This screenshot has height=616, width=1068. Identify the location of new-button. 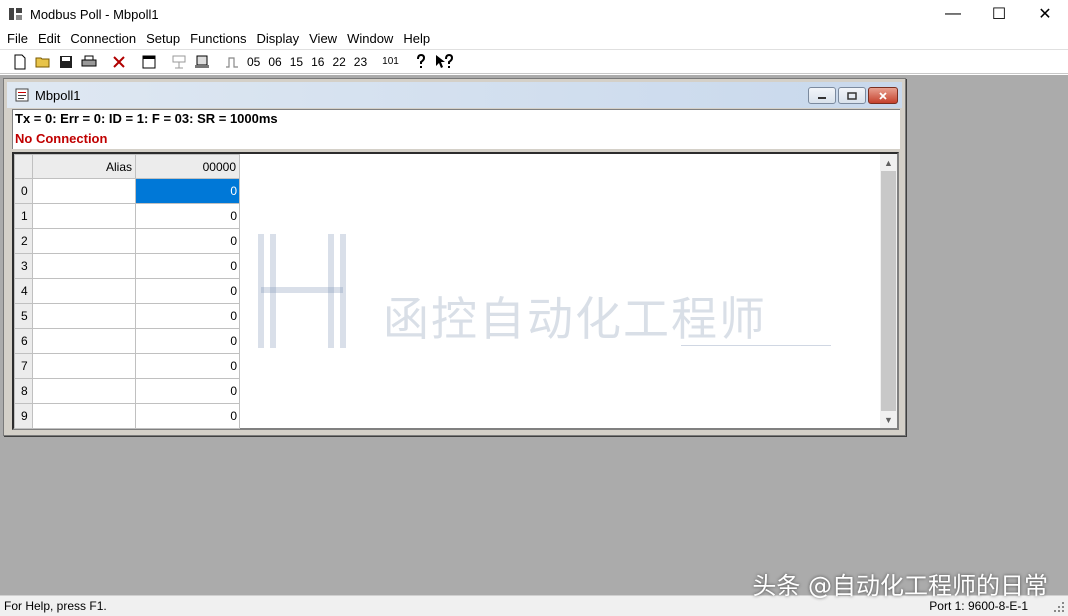
(19, 62).